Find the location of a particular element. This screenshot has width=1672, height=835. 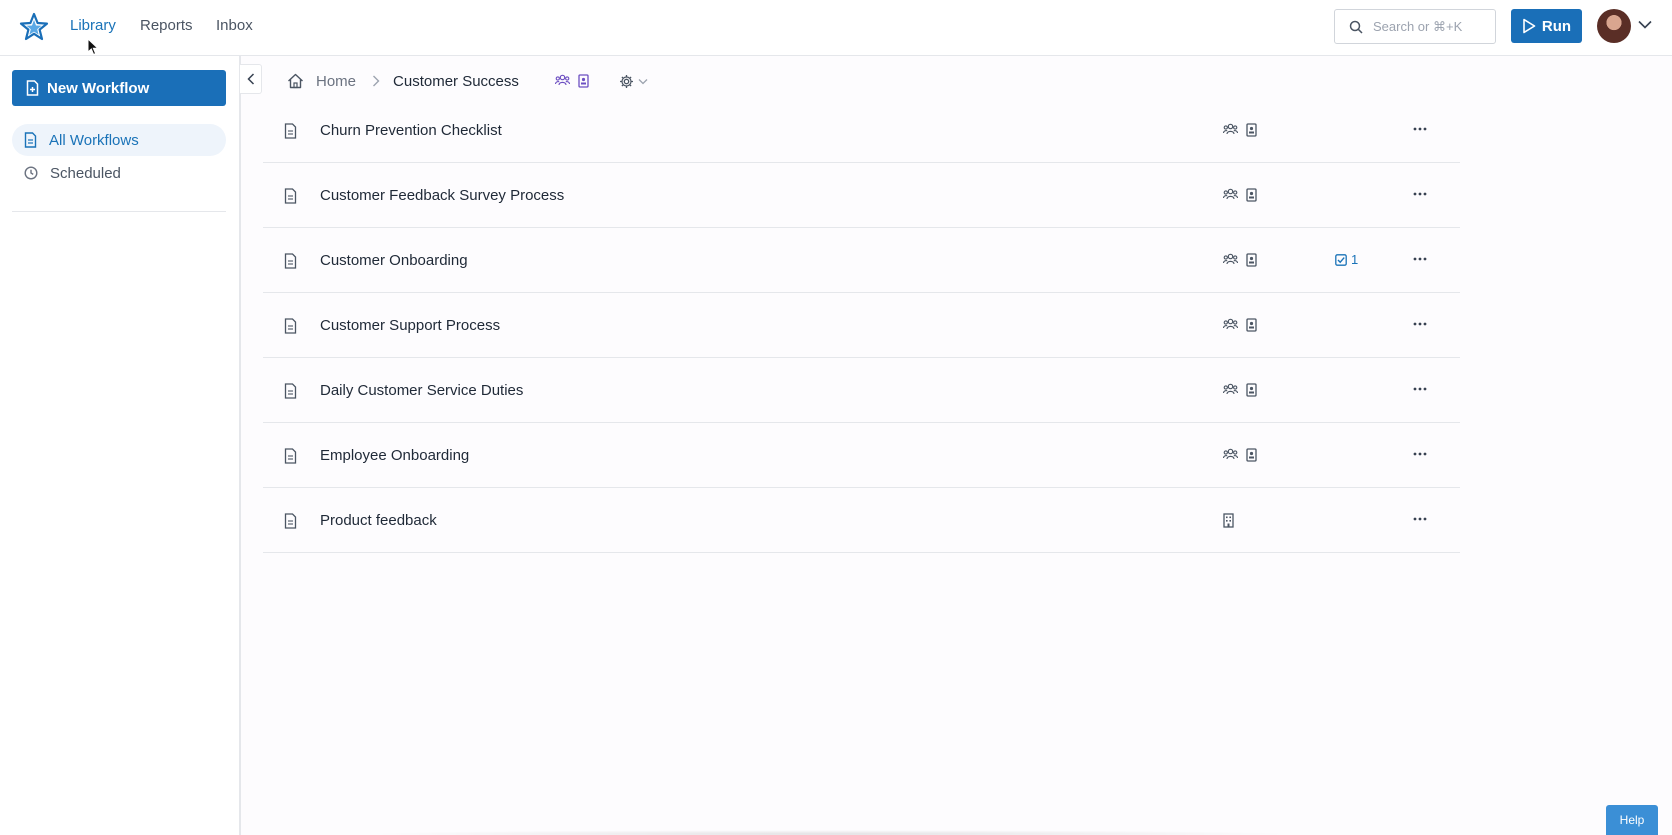

checkbox-icon is located at coordinates (1341, 259).